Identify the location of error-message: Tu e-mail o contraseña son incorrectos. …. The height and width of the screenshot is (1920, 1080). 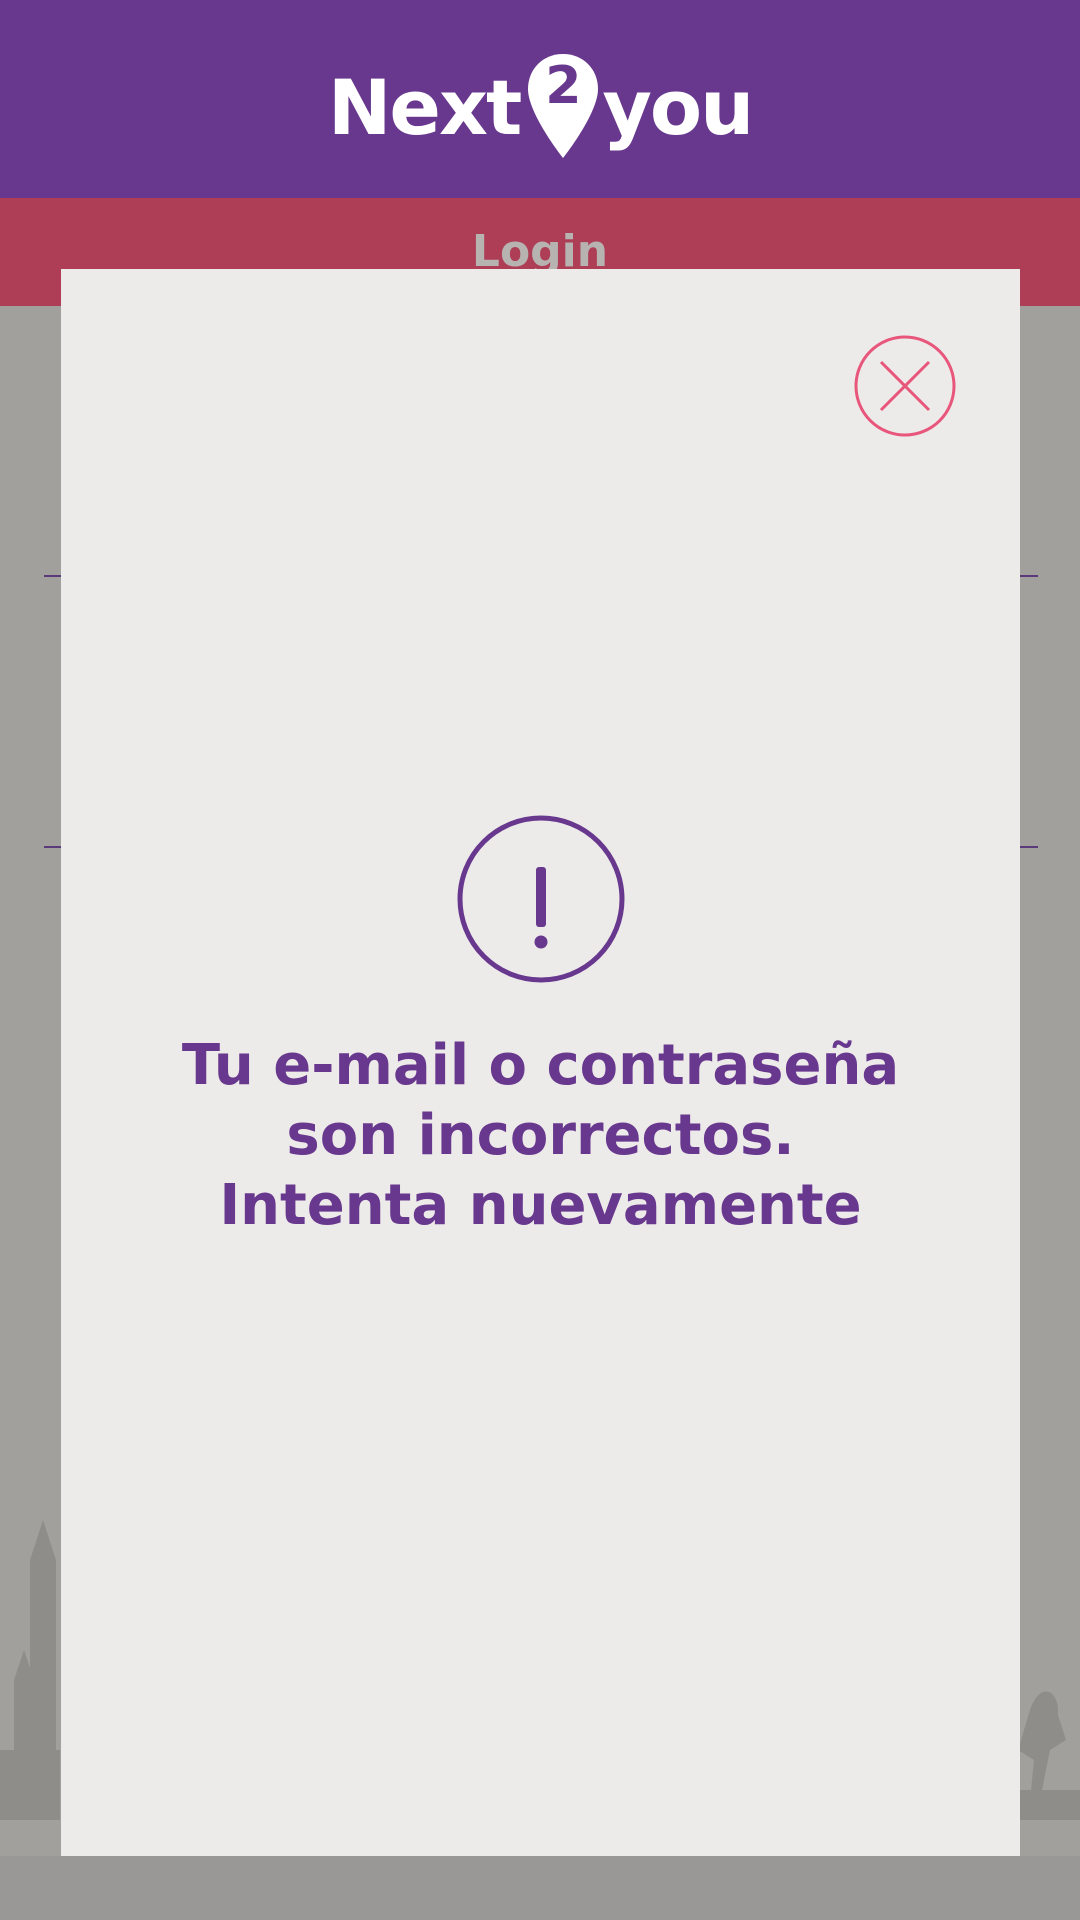
(540, 1136).